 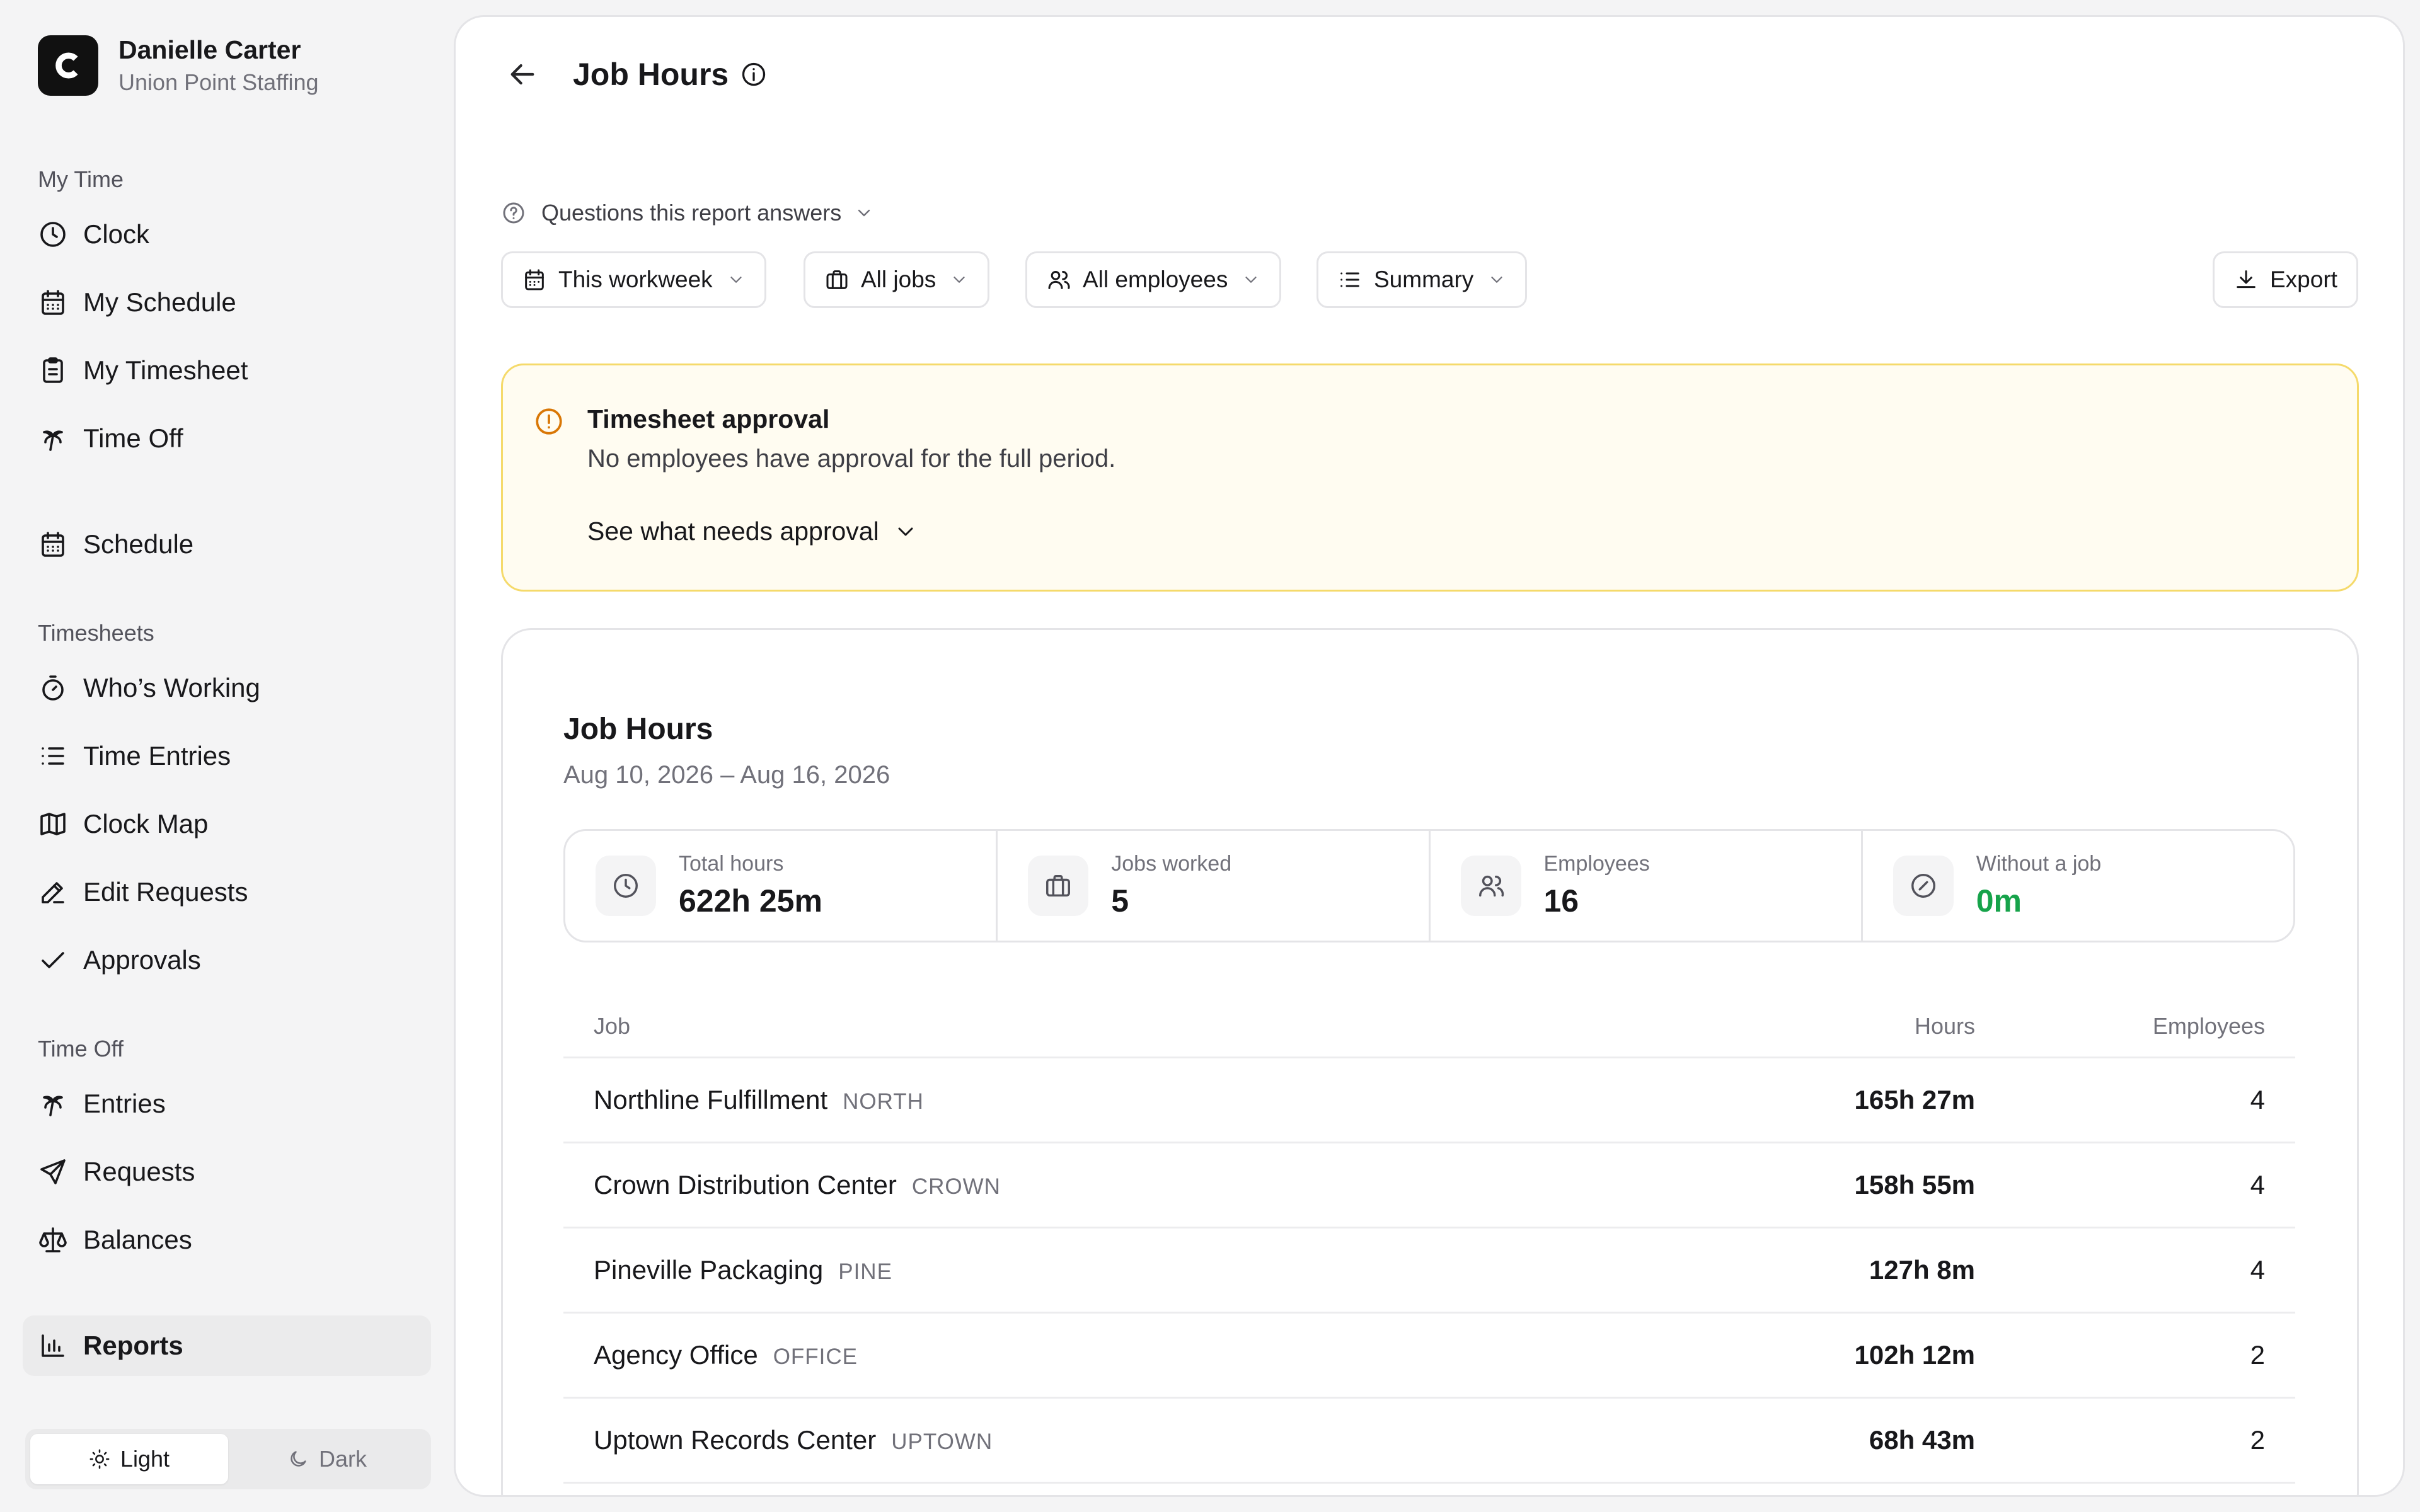 What do you see at coordinates (1922, 1440) in the screenshot?
I see `job-hours: 68h 43m` at bounding box center [1922, 1440].